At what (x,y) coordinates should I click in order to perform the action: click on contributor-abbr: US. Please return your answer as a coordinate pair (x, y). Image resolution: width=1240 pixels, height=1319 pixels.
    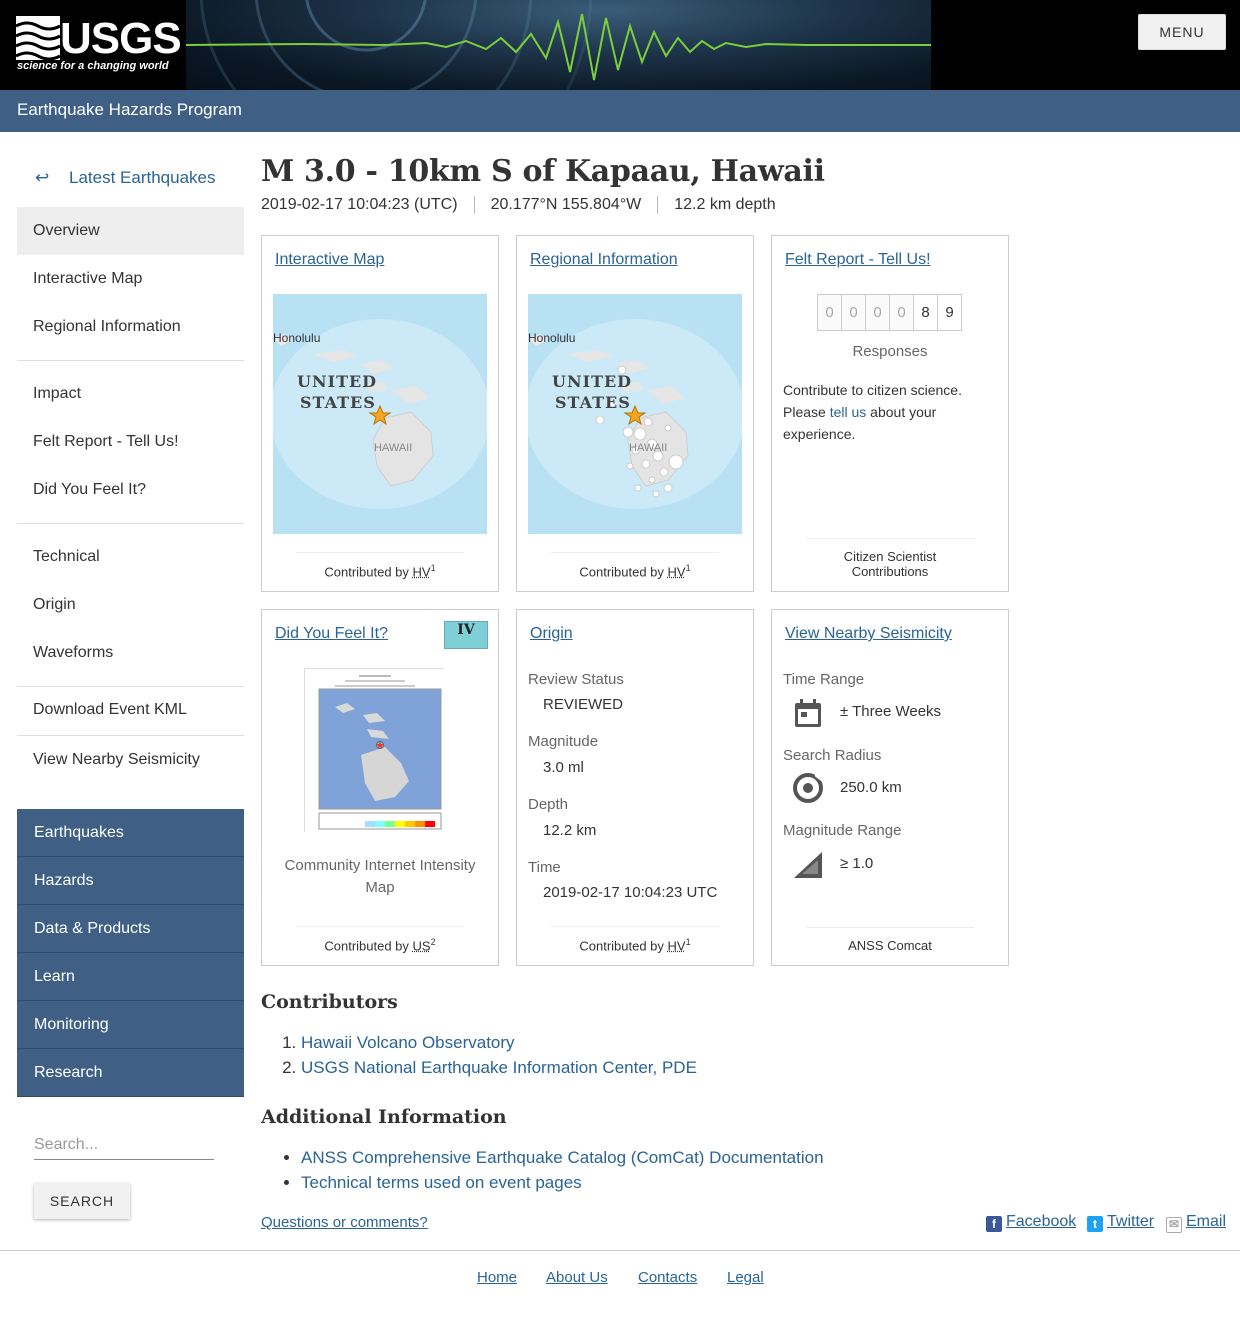
    Looking at the image, I should click on (422, 945).